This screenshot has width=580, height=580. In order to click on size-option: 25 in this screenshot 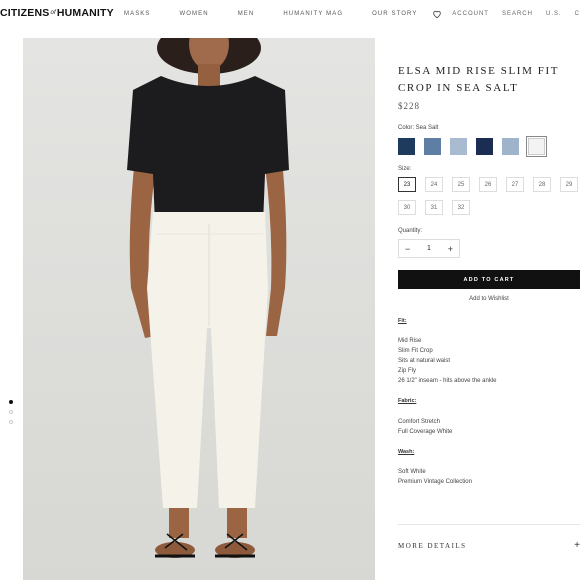, I will do `click(461, 184)`.